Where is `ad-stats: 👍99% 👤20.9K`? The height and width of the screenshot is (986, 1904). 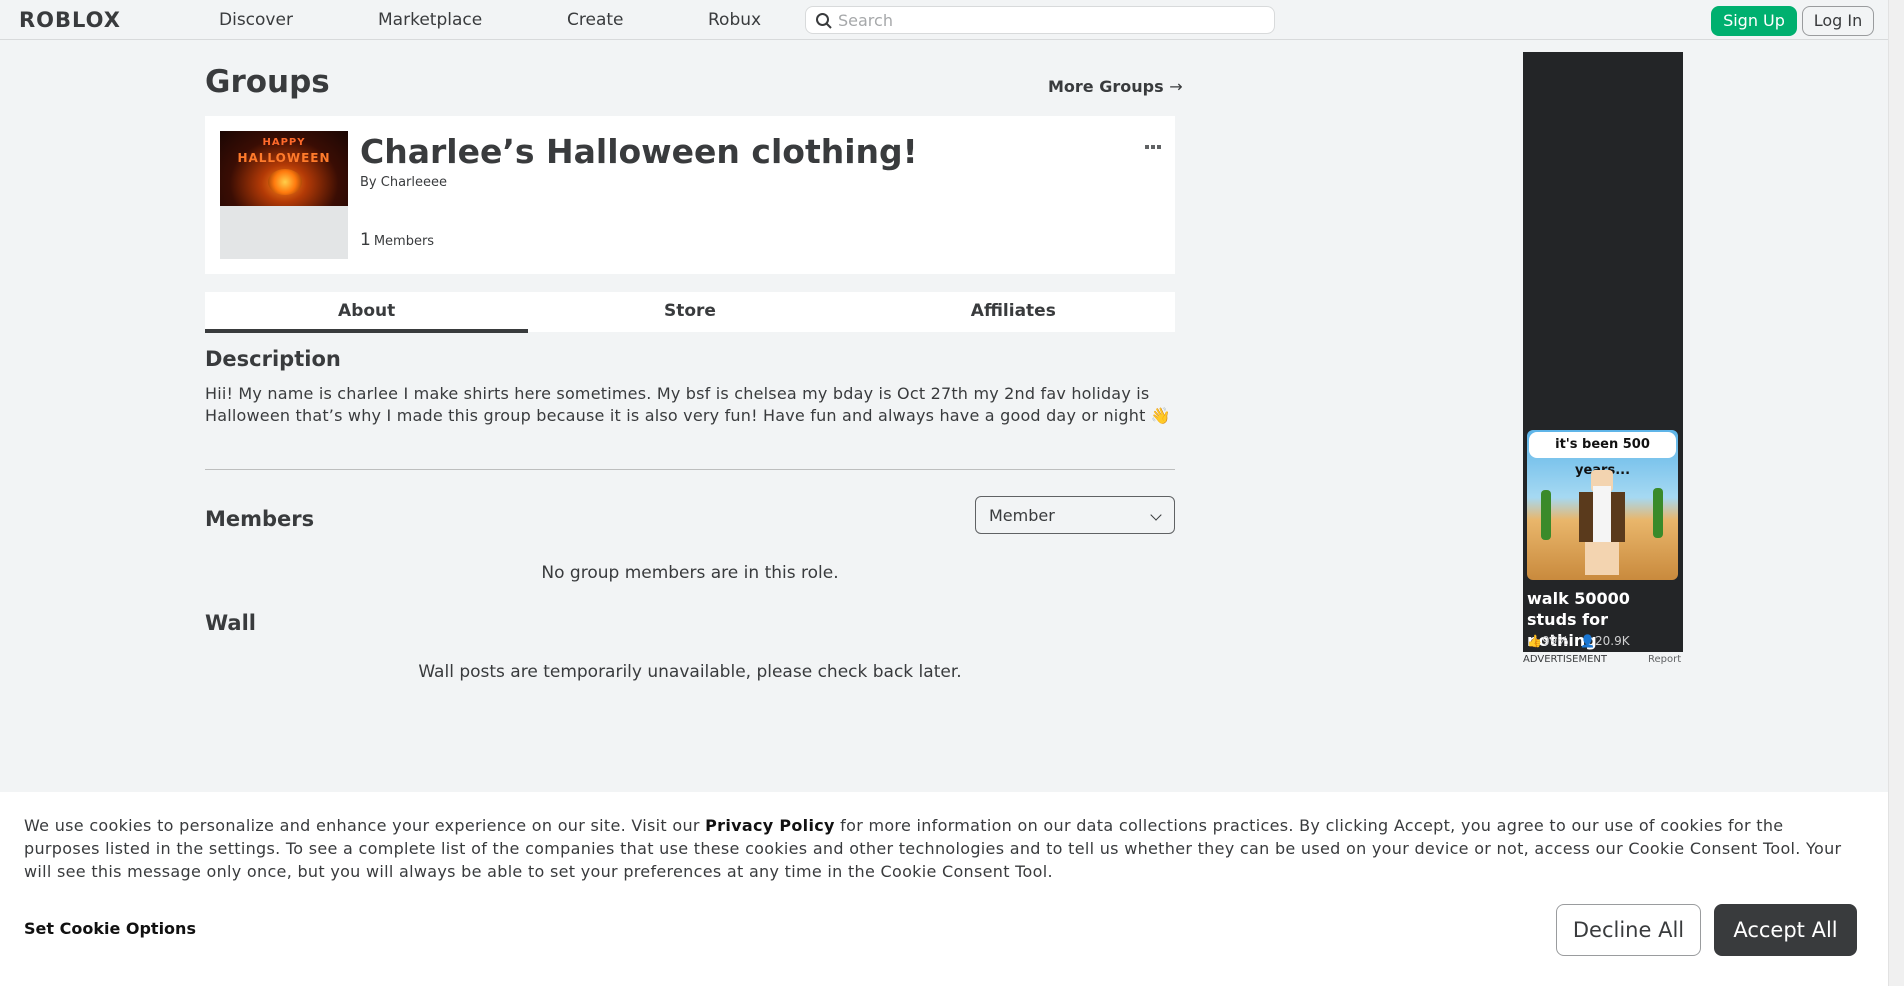
ad-stats: 👍99% 👤20.9K is located at coordinates (1578, 641).